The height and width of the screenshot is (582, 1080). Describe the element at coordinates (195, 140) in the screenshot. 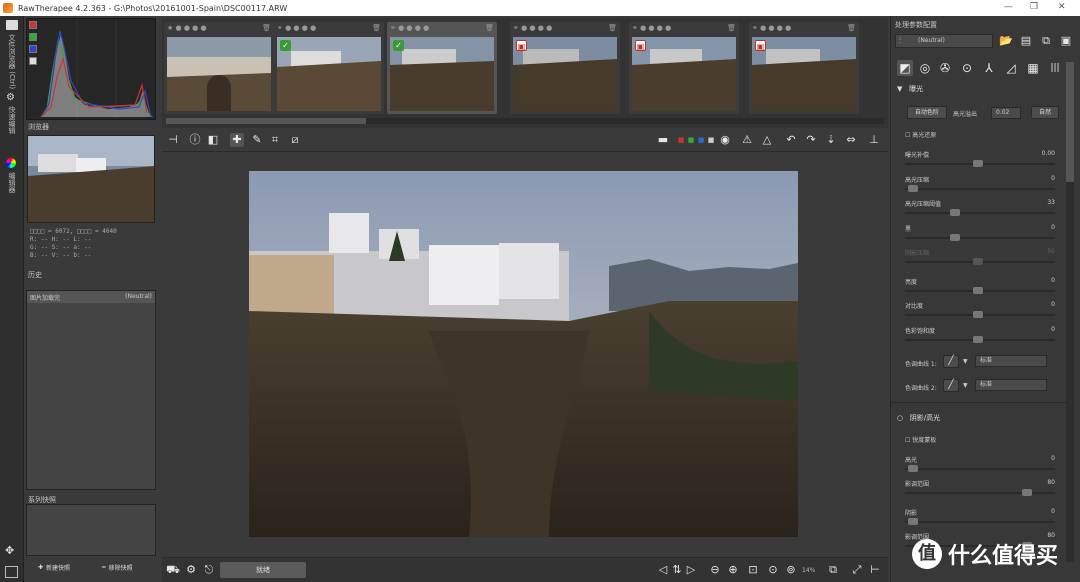

I see `info-icon: ⓘ` at that location.